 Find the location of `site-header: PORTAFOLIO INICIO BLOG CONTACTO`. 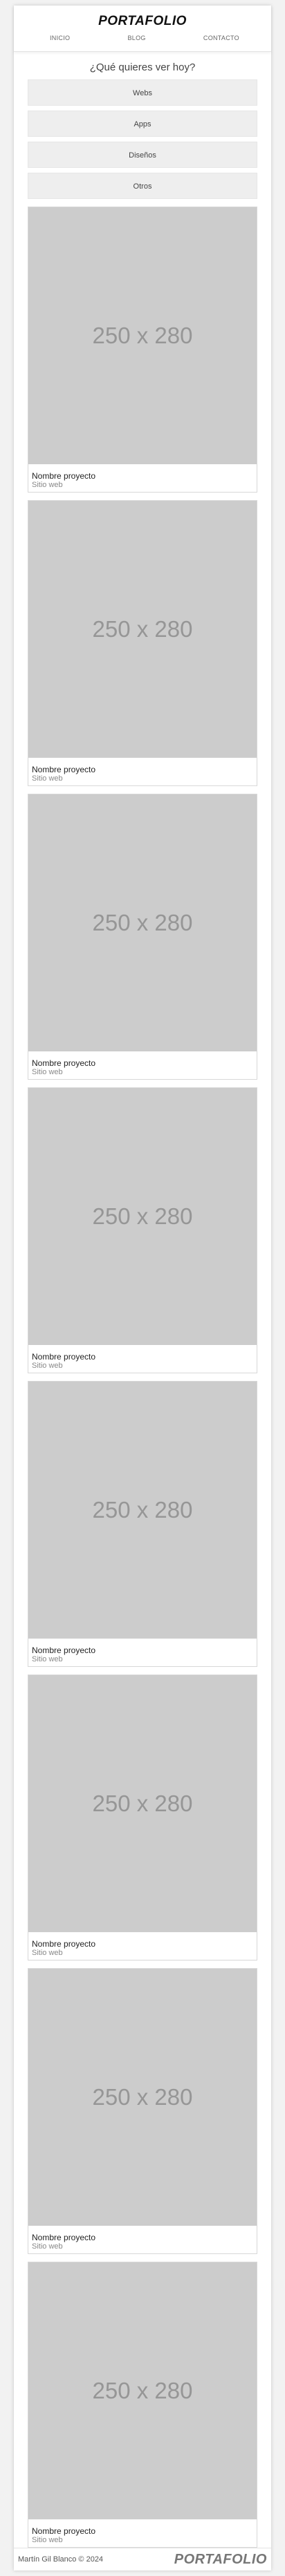

site-header: PORTAFOLIO INICIO BLOG CONTACTO is located at coordinates (142, 29).